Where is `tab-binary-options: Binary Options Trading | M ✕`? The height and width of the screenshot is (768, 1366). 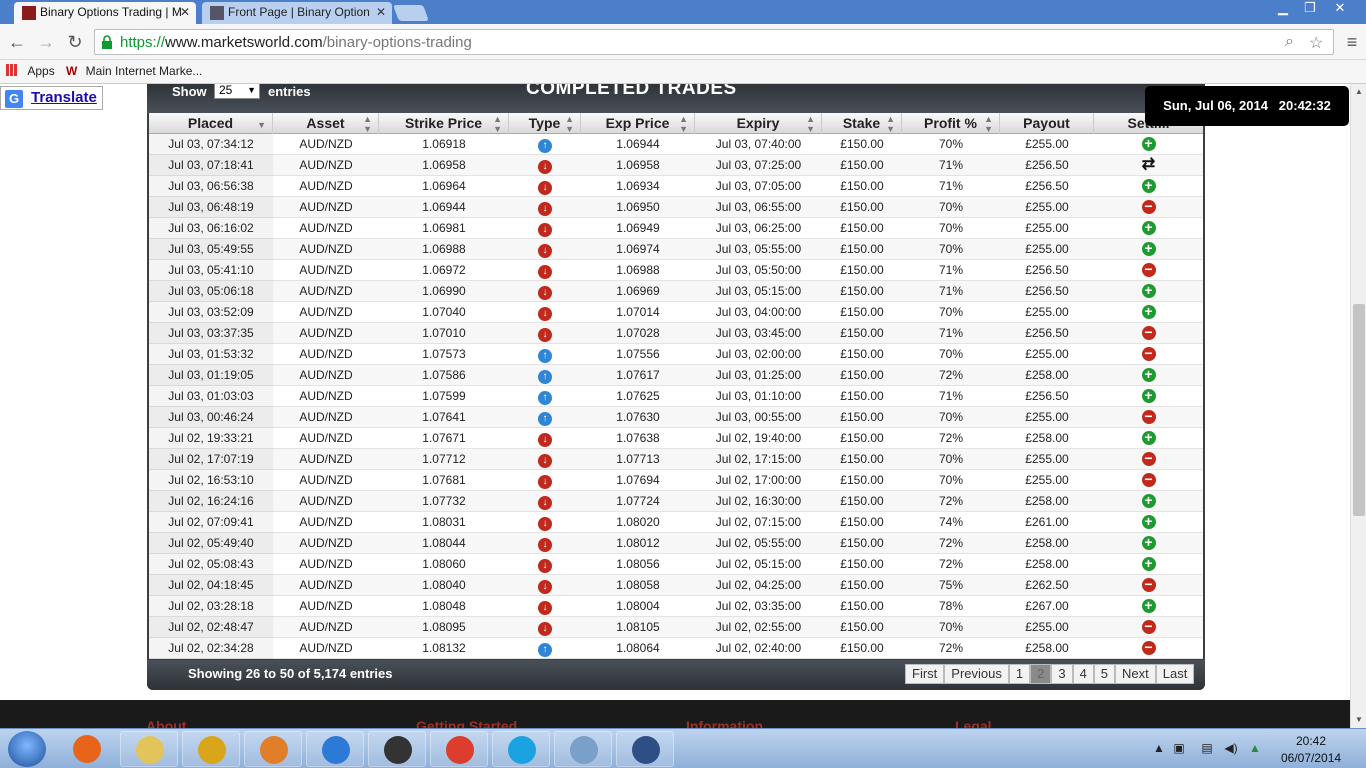
tab-binary-options: Binary Options Trading | M ✕ is located at coordinates (105, 13).